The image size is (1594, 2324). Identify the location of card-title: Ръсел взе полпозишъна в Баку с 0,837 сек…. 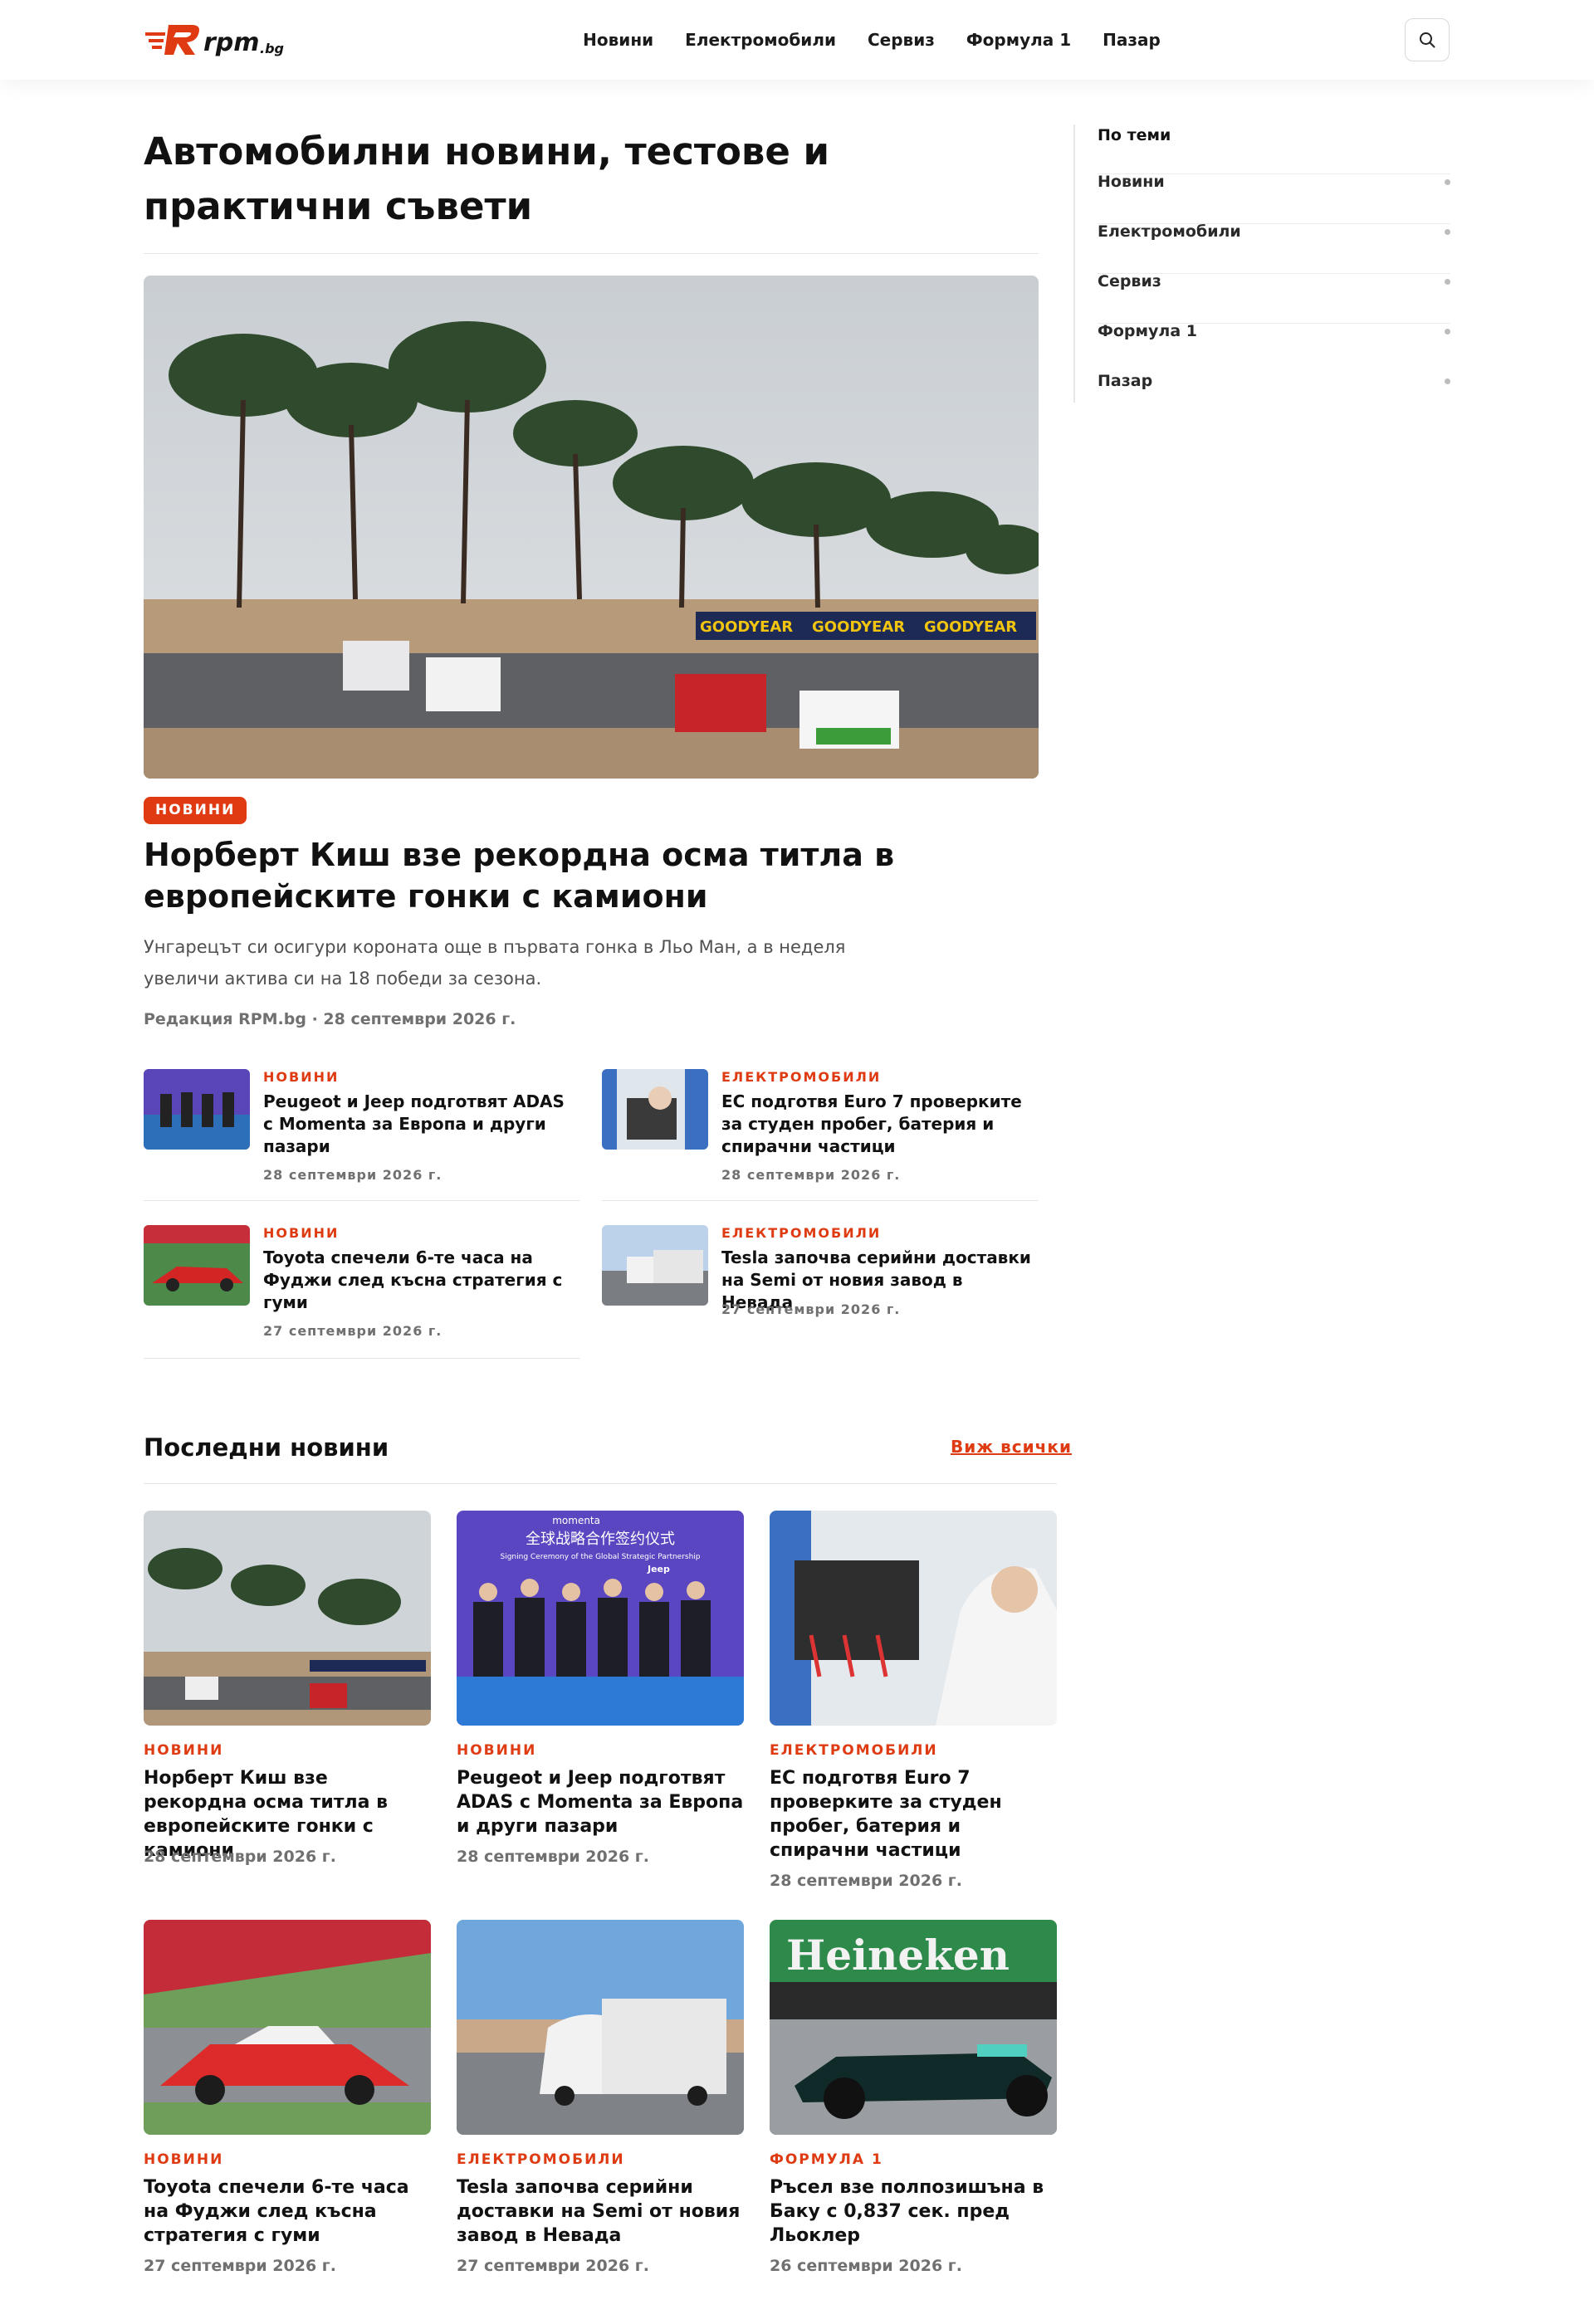
(913, 2211).